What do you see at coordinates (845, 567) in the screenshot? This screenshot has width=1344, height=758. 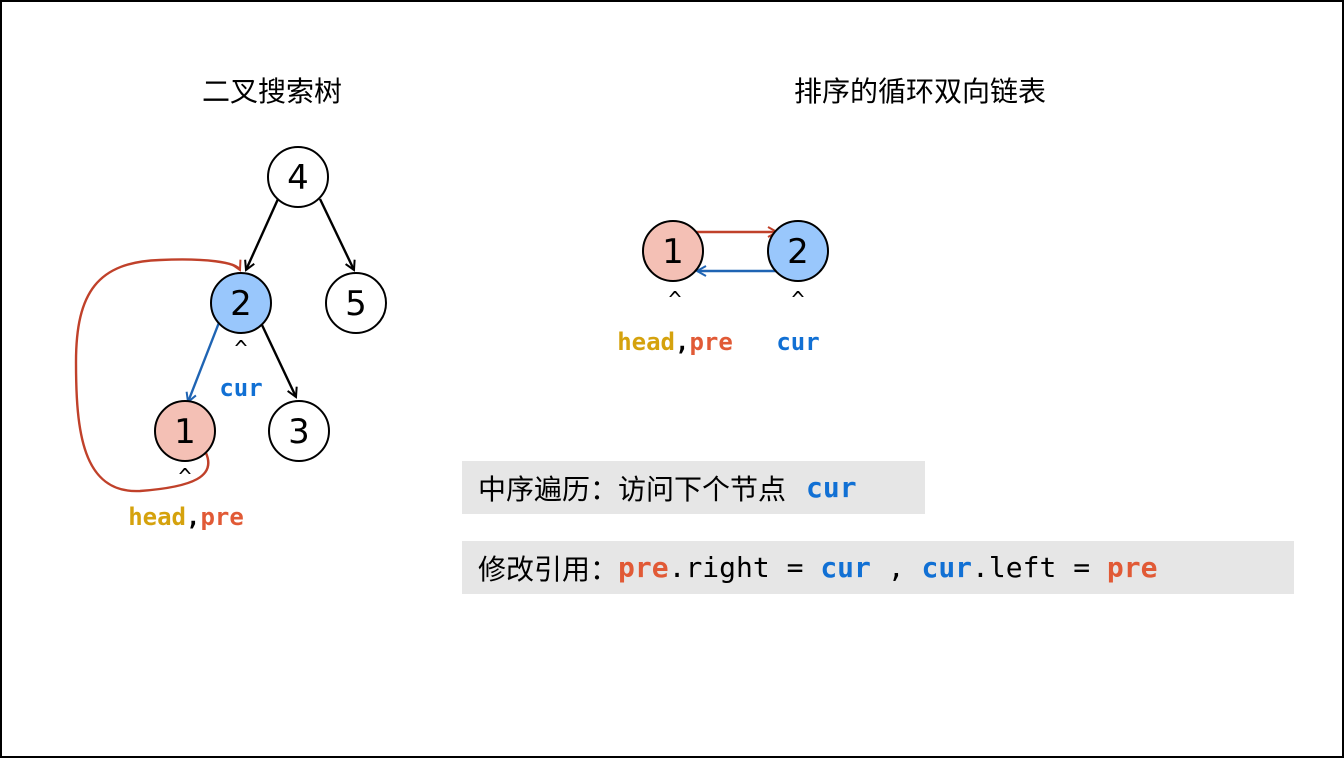 I see `step-link-cur-1: cur` at bounding box center [845, 567].